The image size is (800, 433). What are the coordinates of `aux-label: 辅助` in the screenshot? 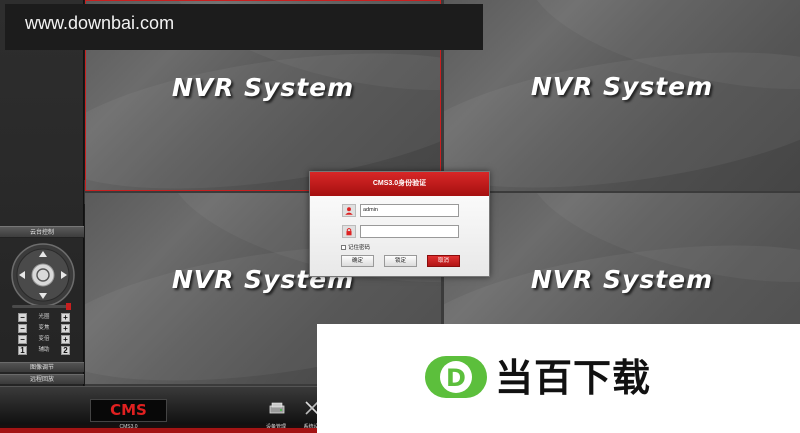 It's located at (44, 350).